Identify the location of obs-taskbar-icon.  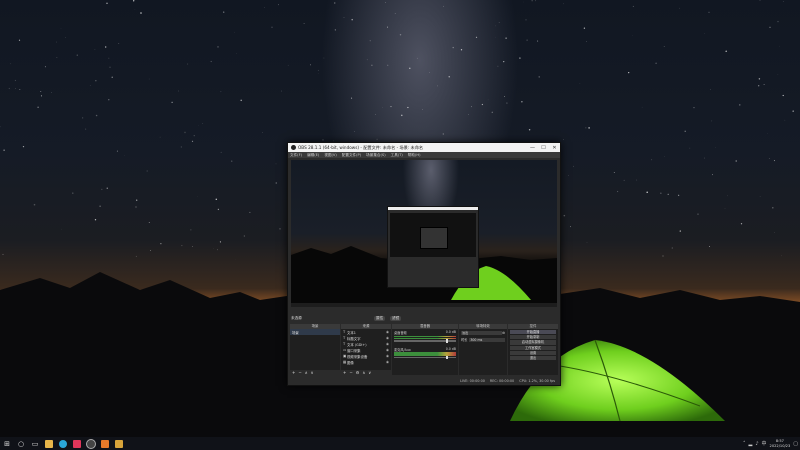
(91, 443).